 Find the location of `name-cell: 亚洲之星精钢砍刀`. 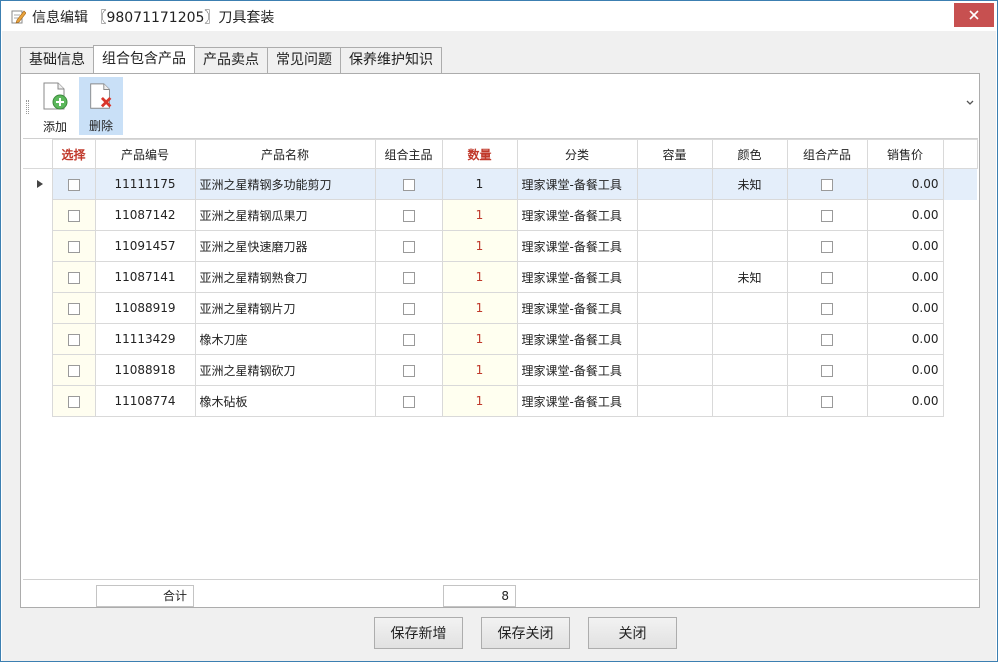

name-cell: 亚洲之星精钢砍刀 is located at coordinates (285, 370).